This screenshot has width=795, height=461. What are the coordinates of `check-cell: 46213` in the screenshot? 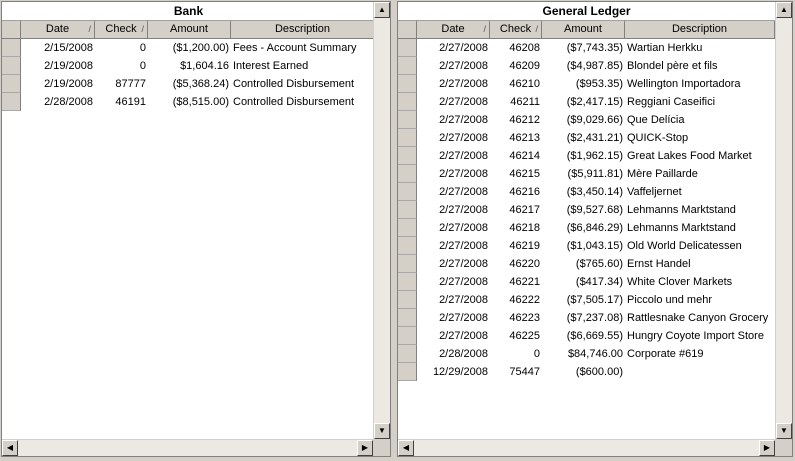 It's located at (516, 138).